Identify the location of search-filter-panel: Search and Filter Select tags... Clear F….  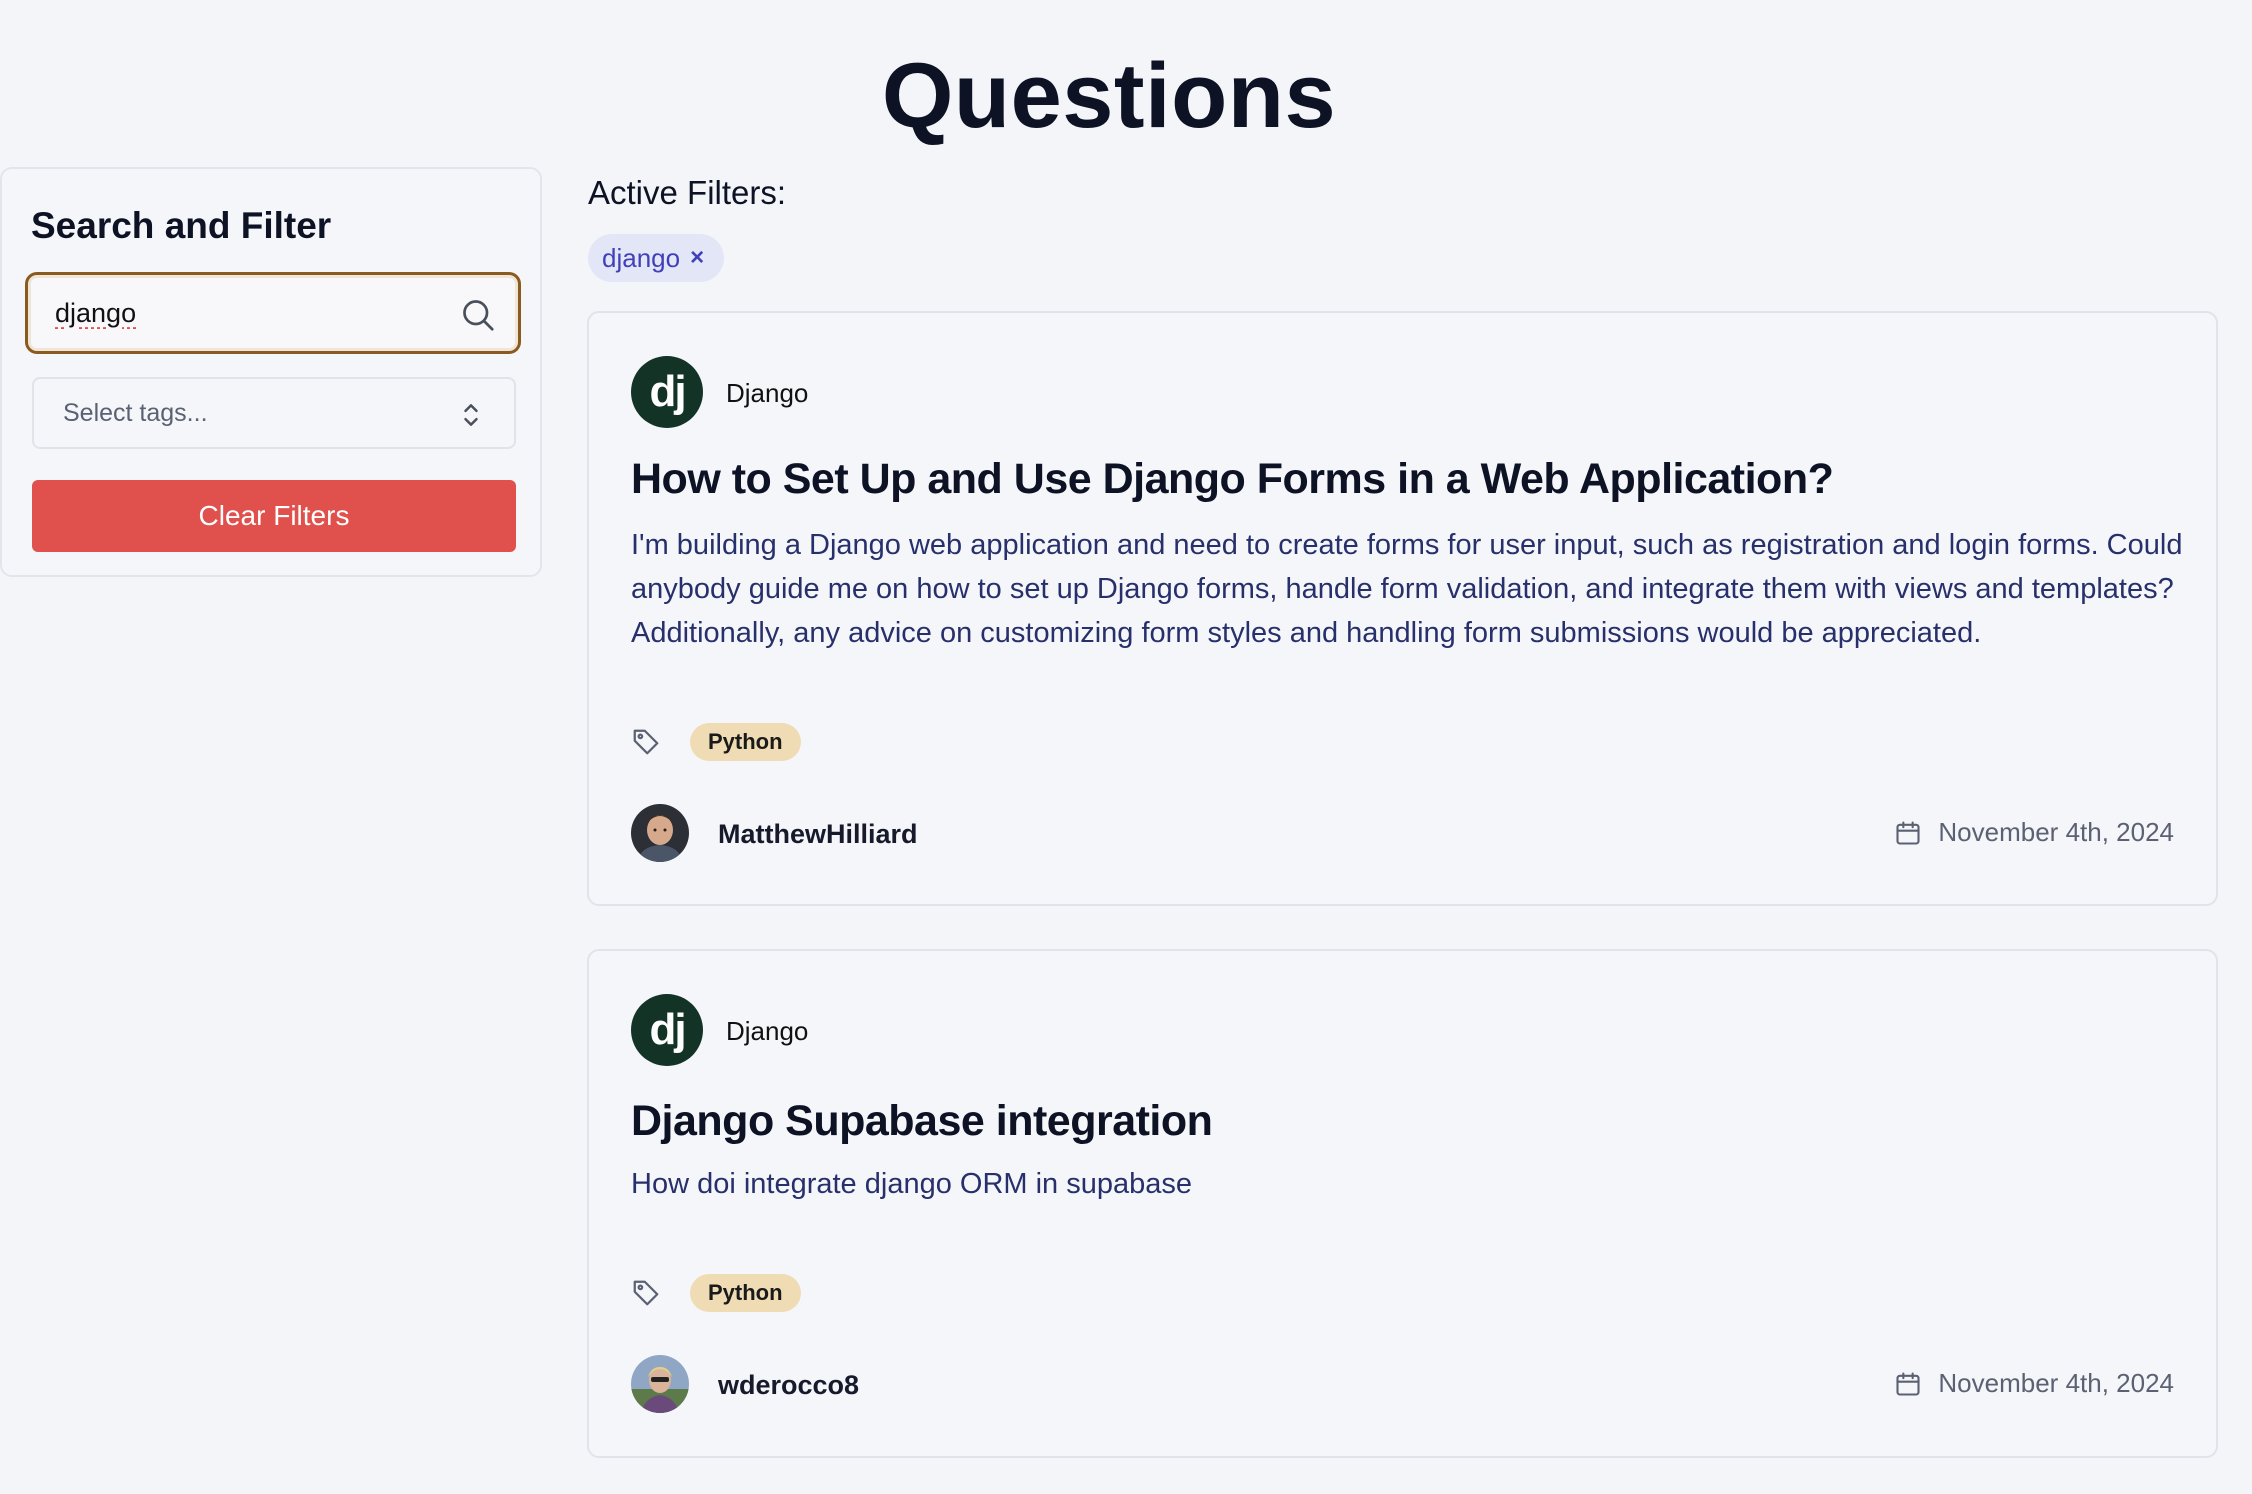
(271, 372).